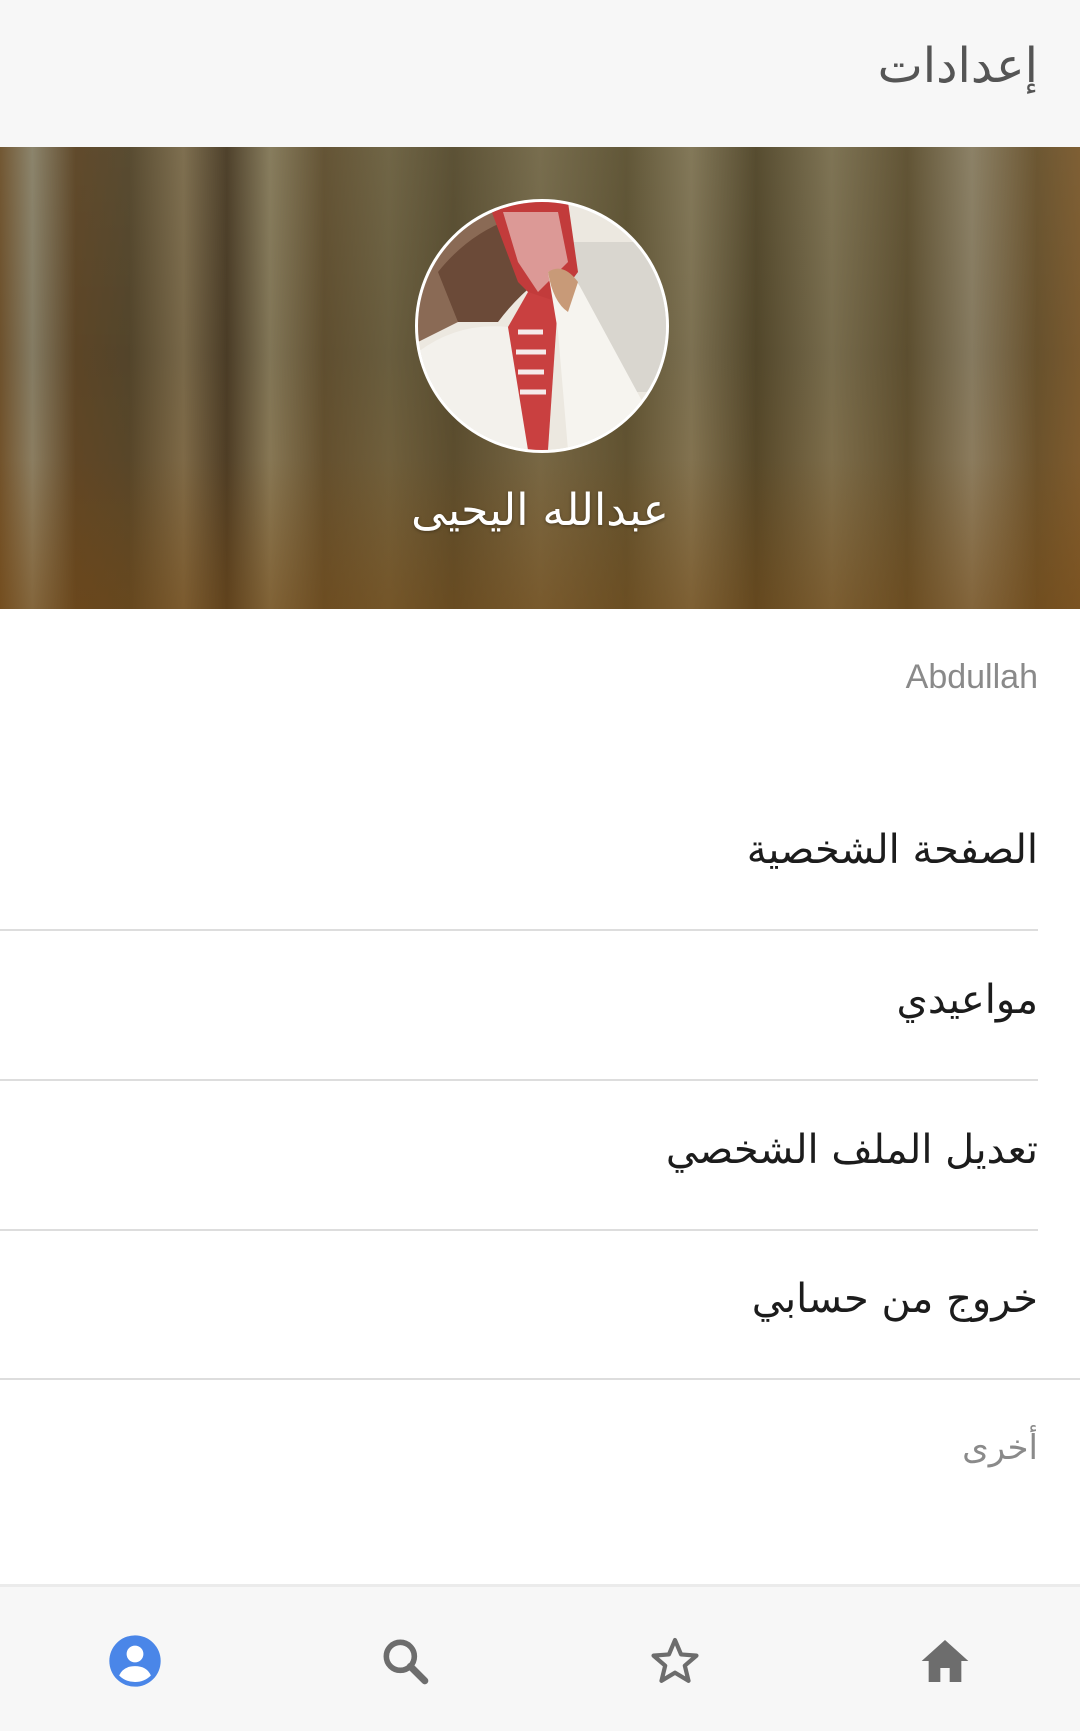 Image resolution: width=1080 pixels, height=1731 pixels. What do you see at coordinates (1000, 1448) in the screenshot?
I see `other-section-label: أخرى` at bounding box center [1000, 1448].